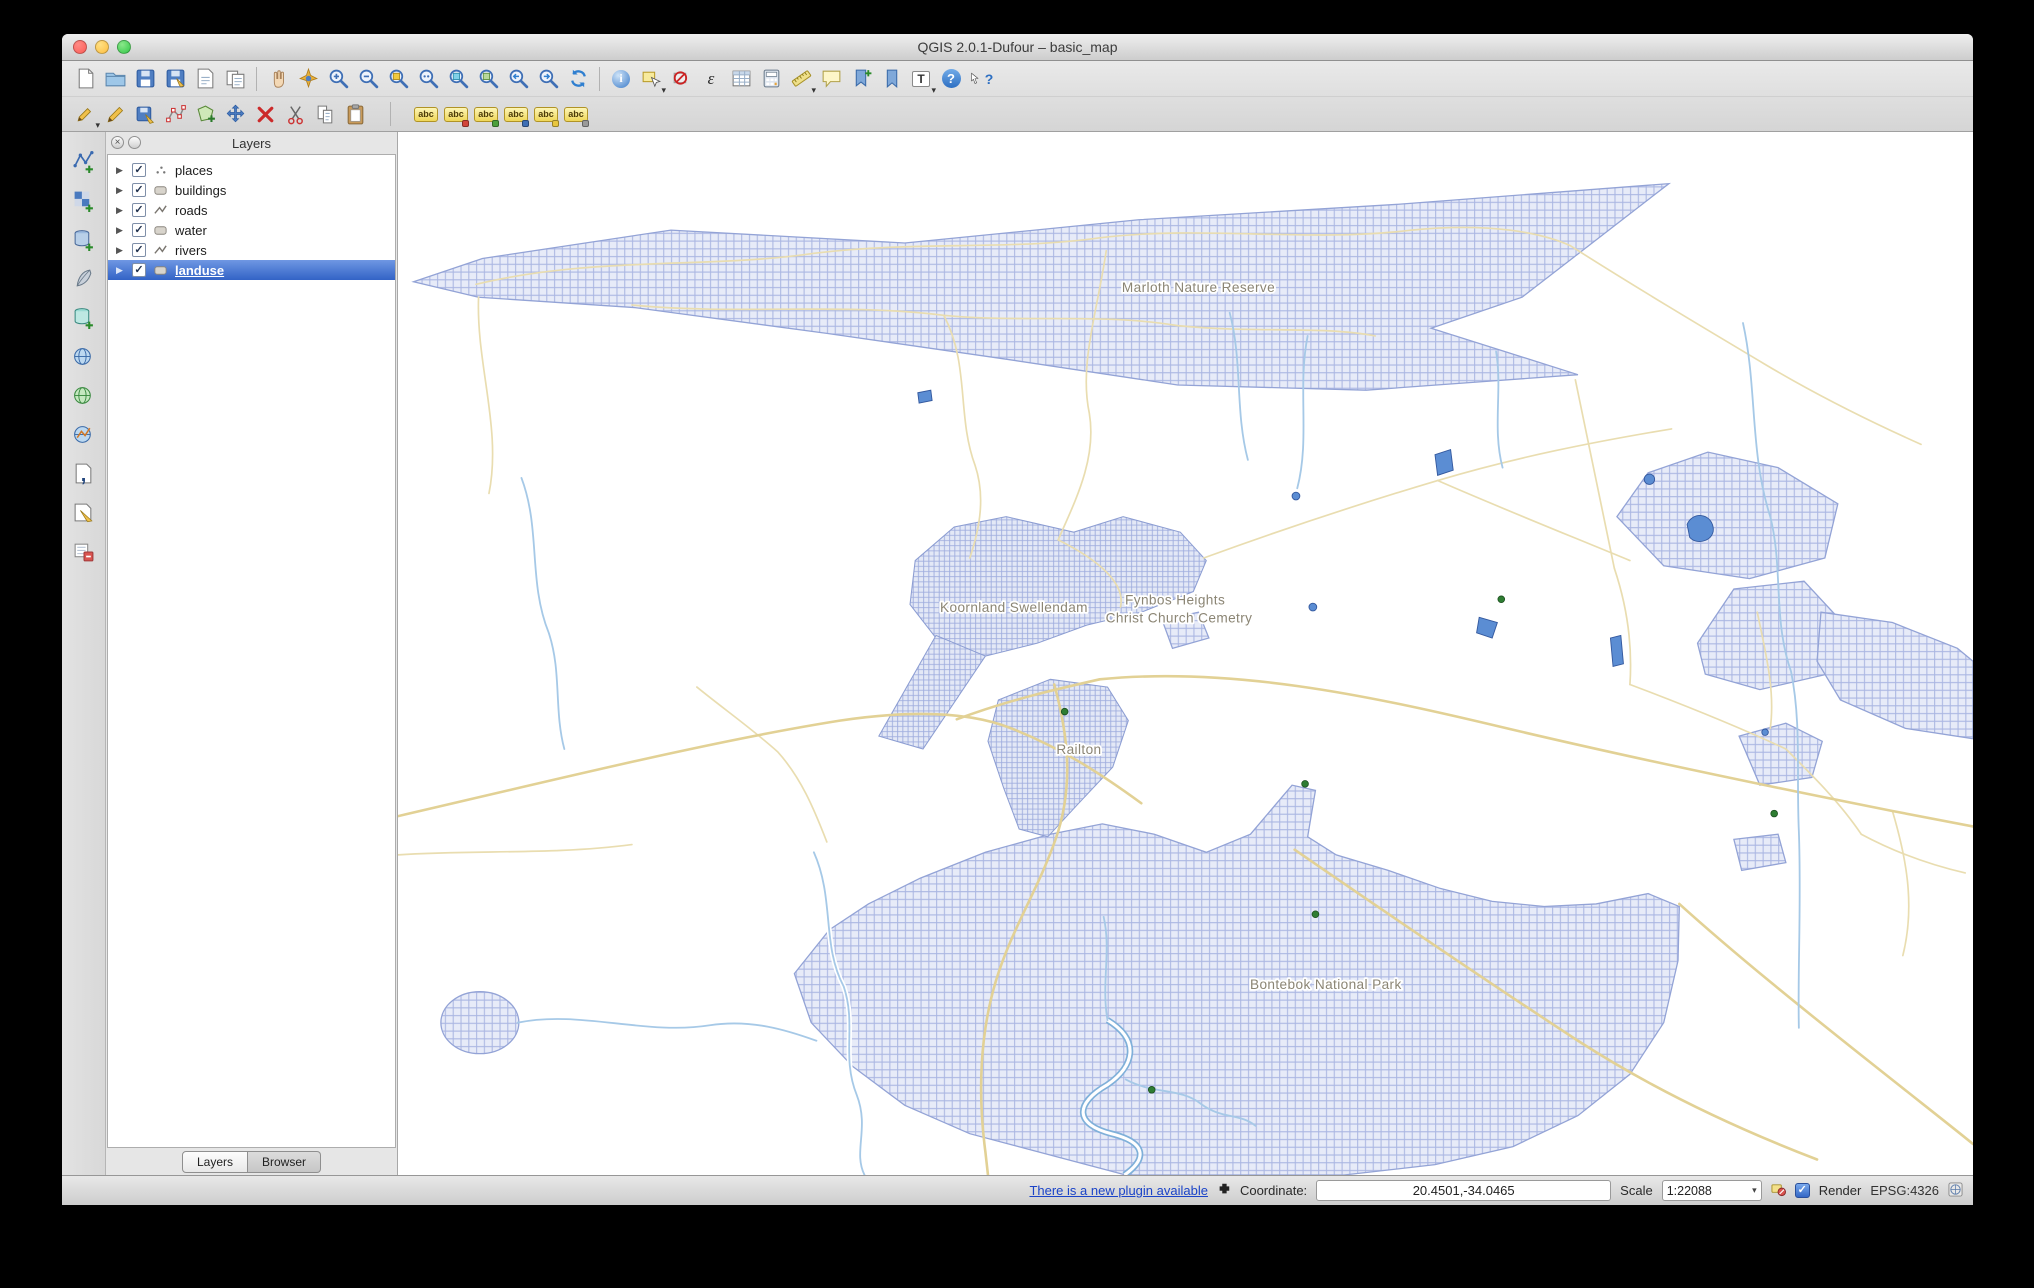 The image size is (2034, 1288). What do you see at coordinates (251, 230) in the screenshot?
I see `layer-row-water: ▶ ✓ water` at bounding box center [251, 230].